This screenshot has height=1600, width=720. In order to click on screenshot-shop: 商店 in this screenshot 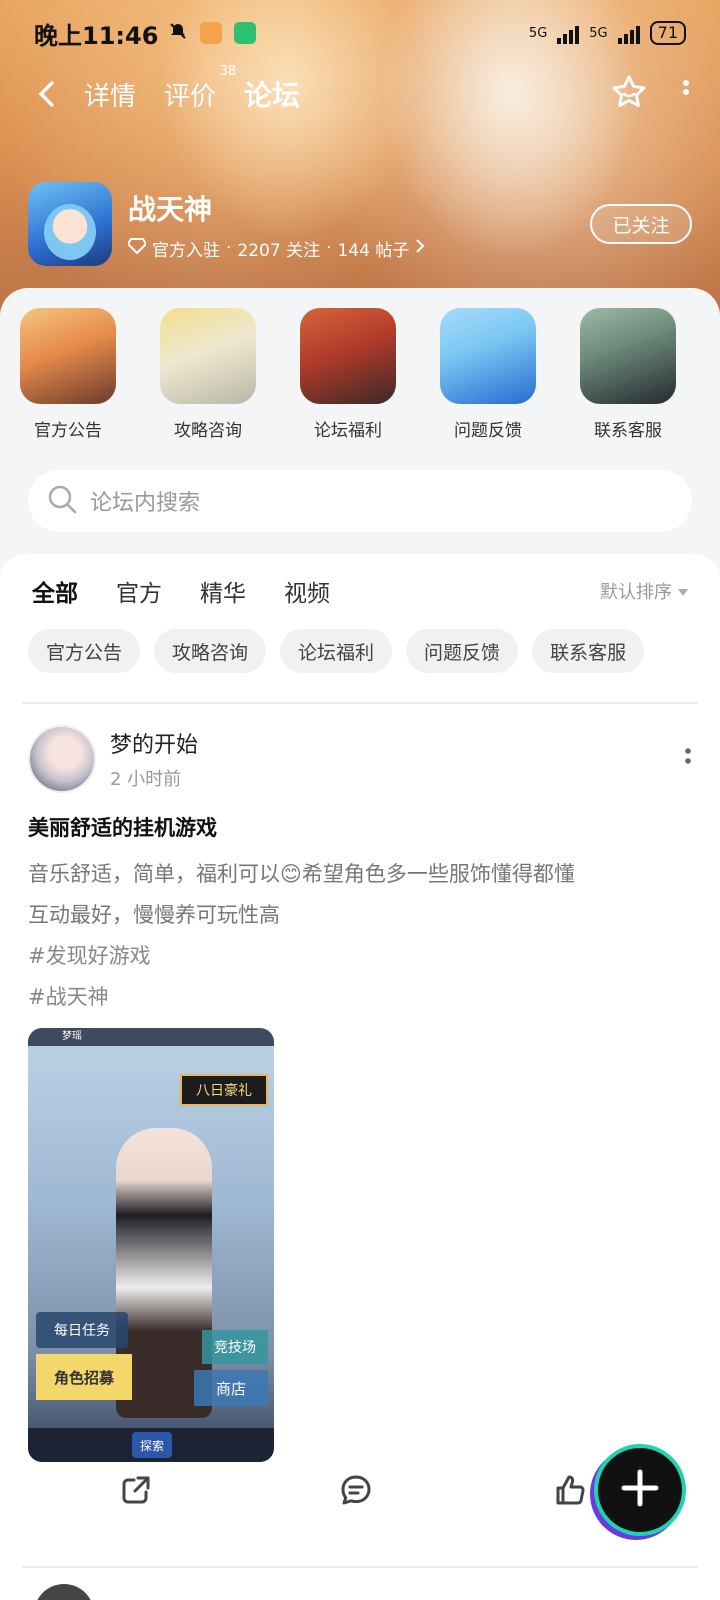, I will do `click(231, 1388)`.